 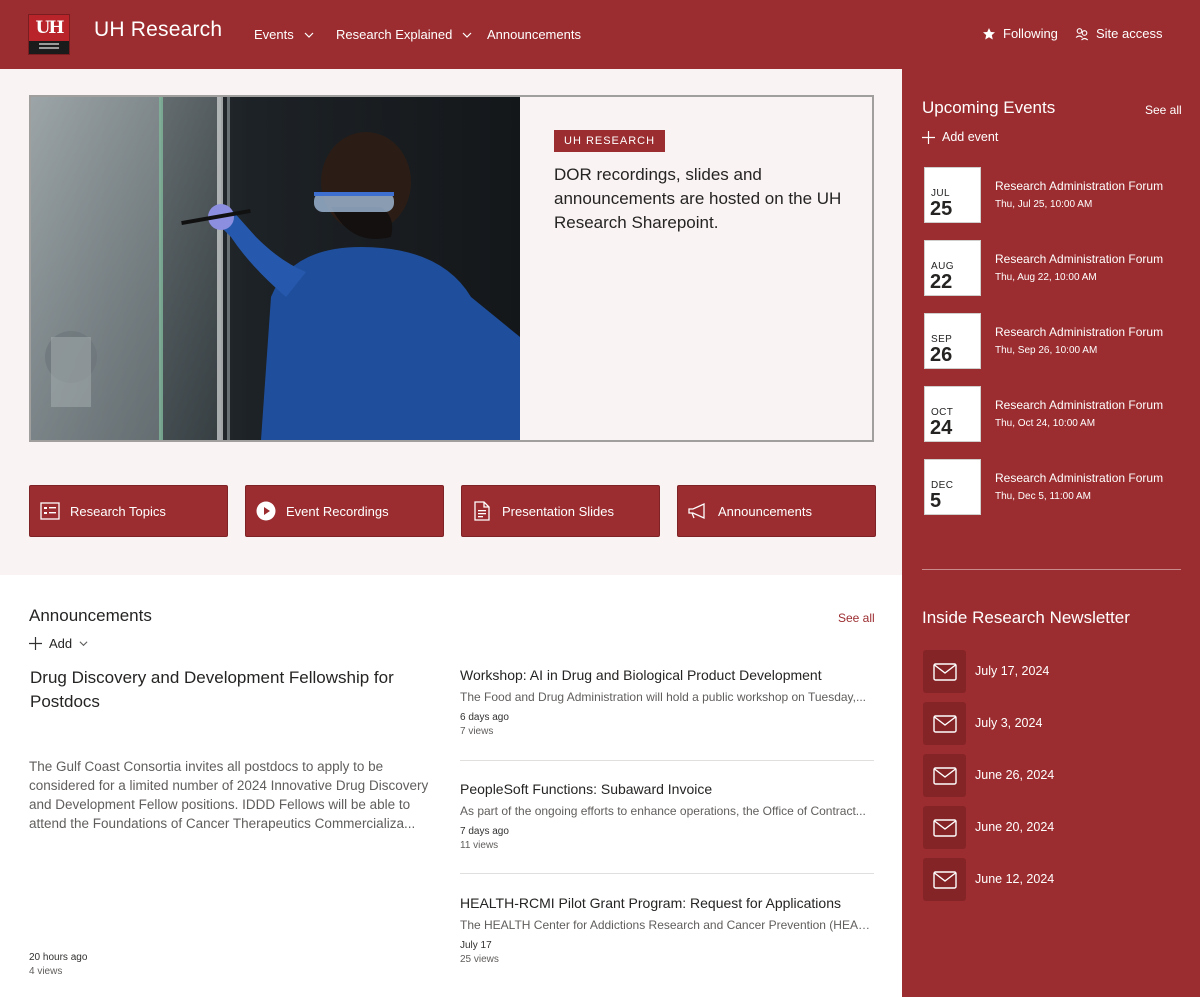 What do you see at coordinates (1163, 110) in the screenshot?
I see `events-see-all-link: See all` at bounding box center [1163, 110].